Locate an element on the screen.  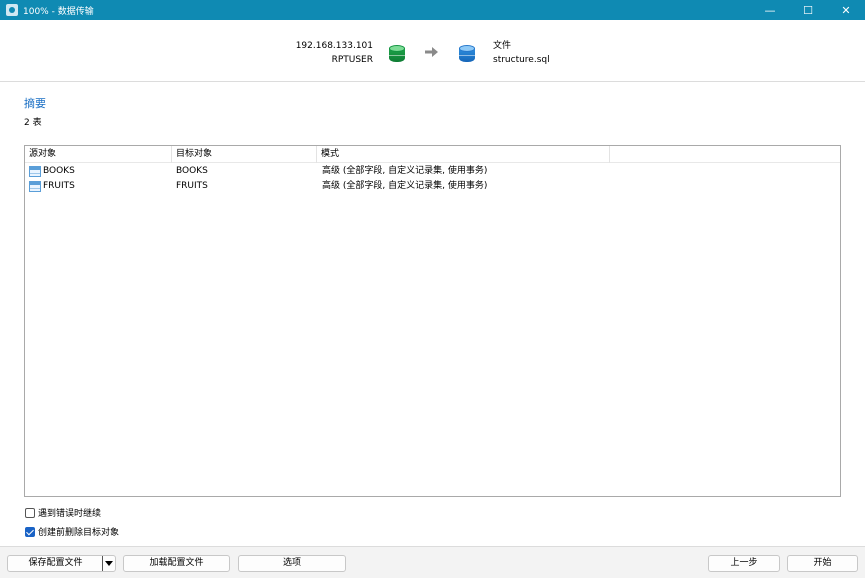
column-header-target: 目标对象 is located at coordinates (244, 154).